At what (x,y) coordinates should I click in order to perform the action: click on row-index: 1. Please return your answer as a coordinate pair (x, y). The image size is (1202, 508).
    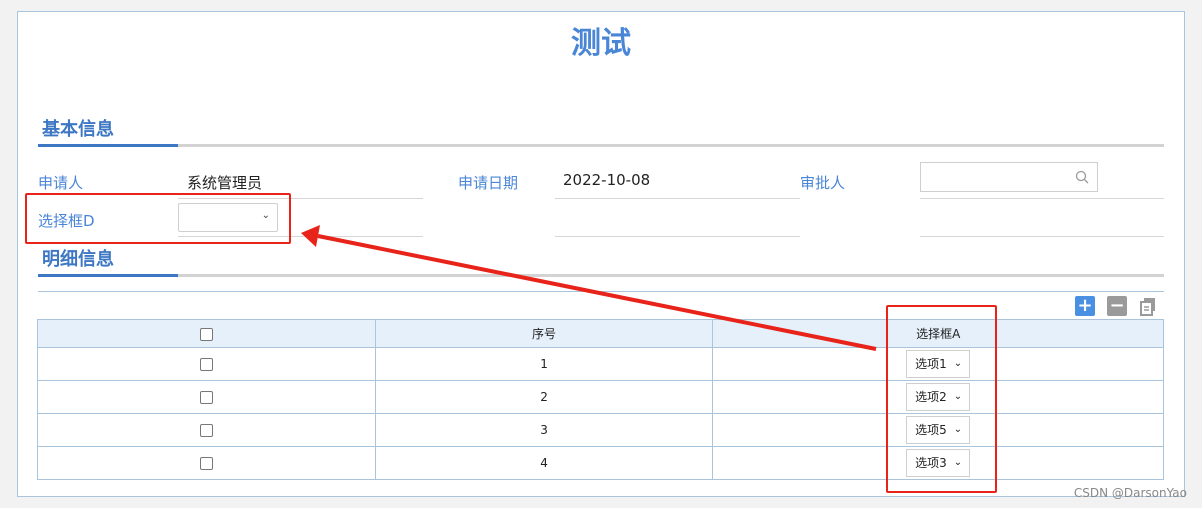
    Looking at the image, I should click on (544, 364).